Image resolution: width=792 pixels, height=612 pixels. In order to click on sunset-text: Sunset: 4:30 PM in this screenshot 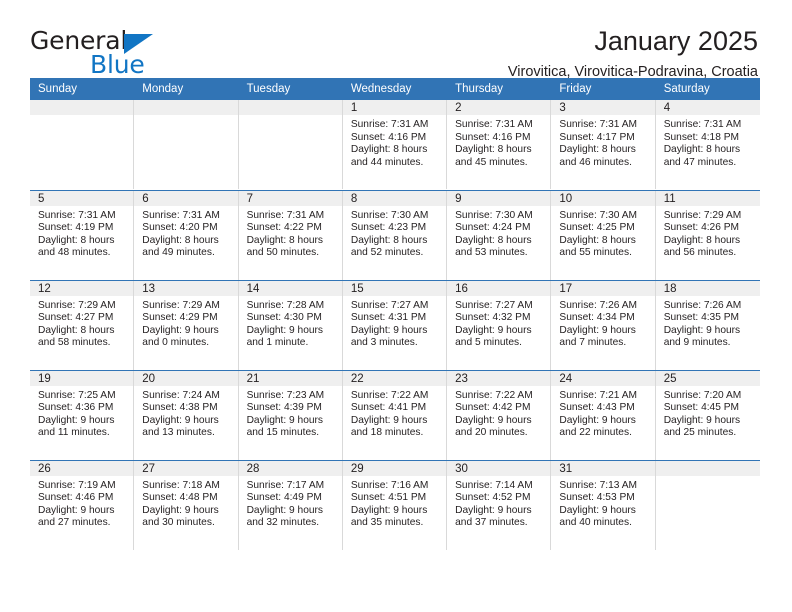, I will do `click(284, 318)`.